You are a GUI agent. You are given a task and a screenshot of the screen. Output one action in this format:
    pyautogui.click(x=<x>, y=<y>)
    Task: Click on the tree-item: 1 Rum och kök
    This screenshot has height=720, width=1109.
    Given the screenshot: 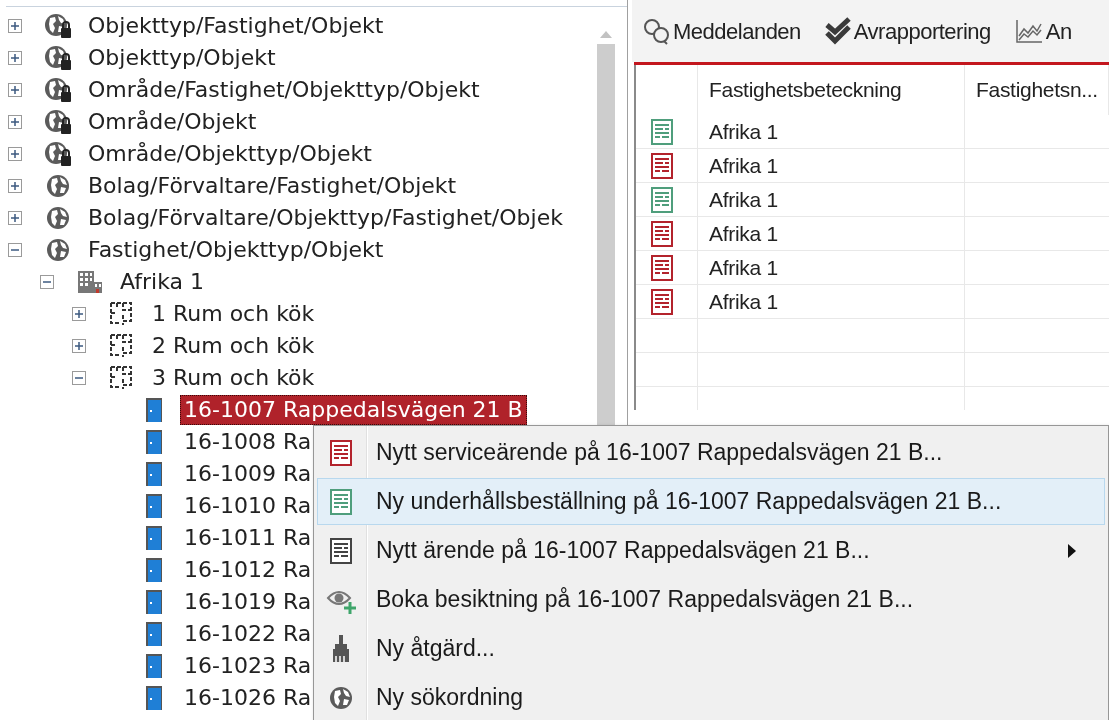 What is the action you would take?
    pyautogui.click(x=233, y=314)
    